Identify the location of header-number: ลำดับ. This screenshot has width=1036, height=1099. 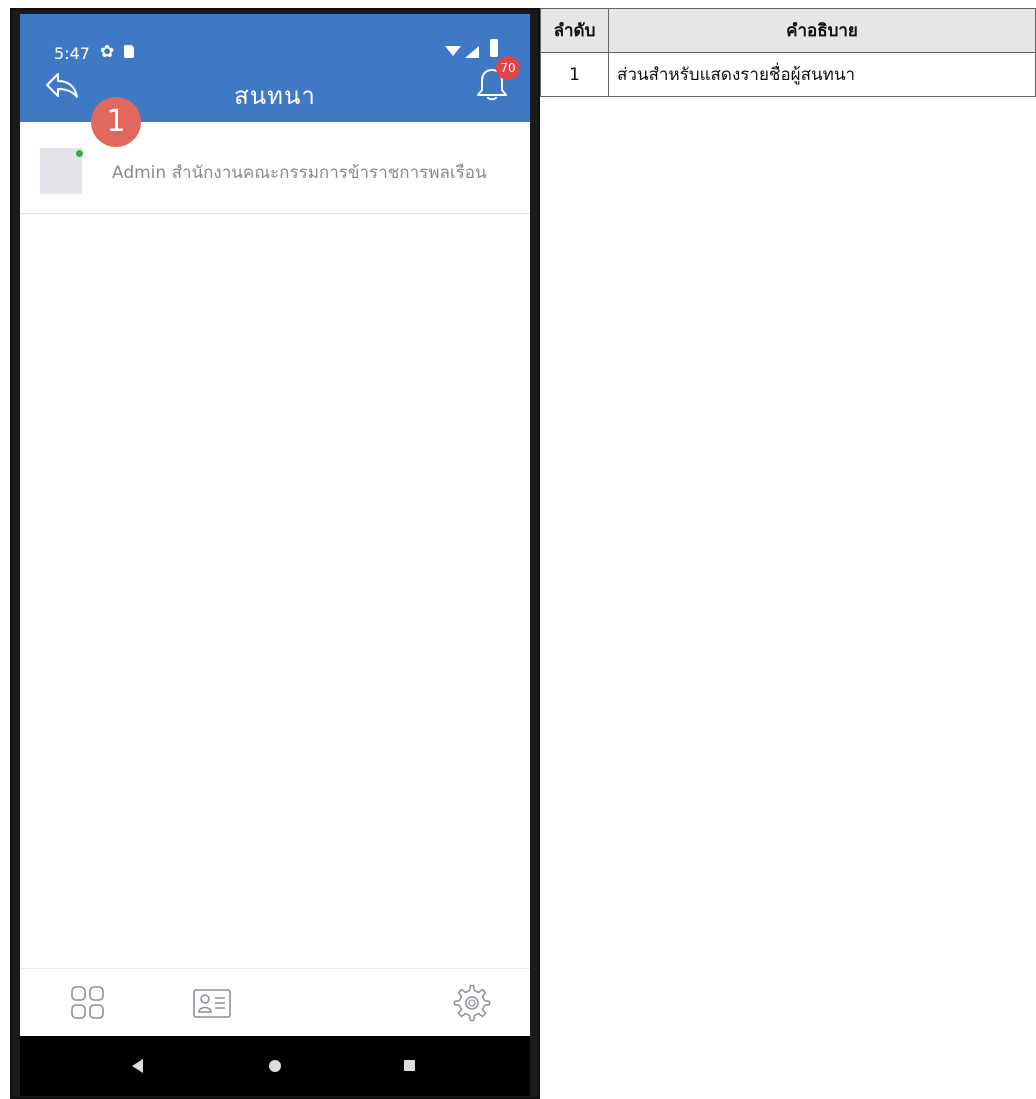
(574, 30).